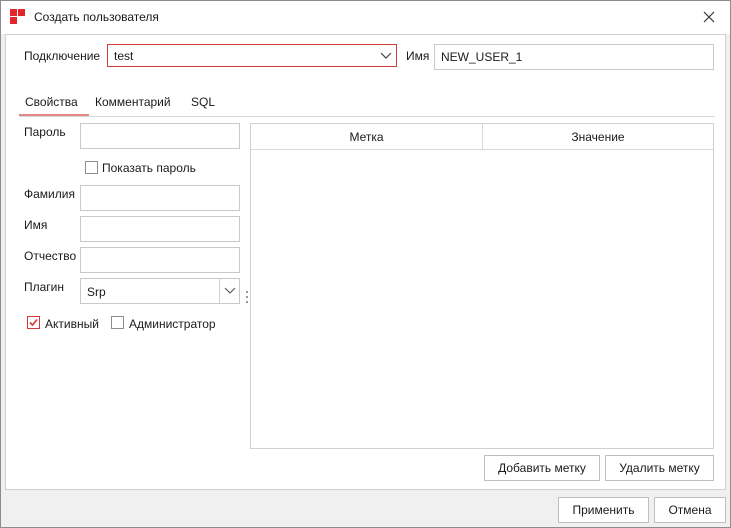  I want to click on active-label: Активный, so click(72, 324).